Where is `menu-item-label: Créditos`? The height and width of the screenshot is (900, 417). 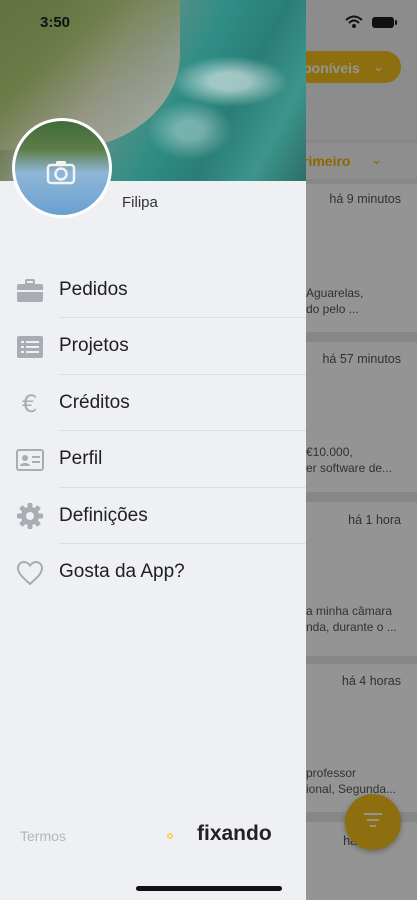 menu-item-label: Créditos is located at coordinates (94, 402).